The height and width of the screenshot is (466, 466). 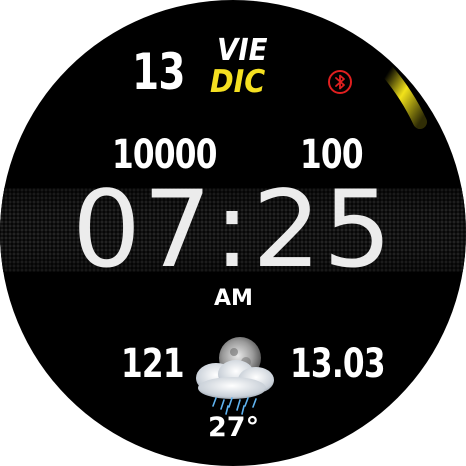 What do you see at coordinates (159, 72) in the screenshot?
I see `date-day: 13` at bounding box center [159, 72].